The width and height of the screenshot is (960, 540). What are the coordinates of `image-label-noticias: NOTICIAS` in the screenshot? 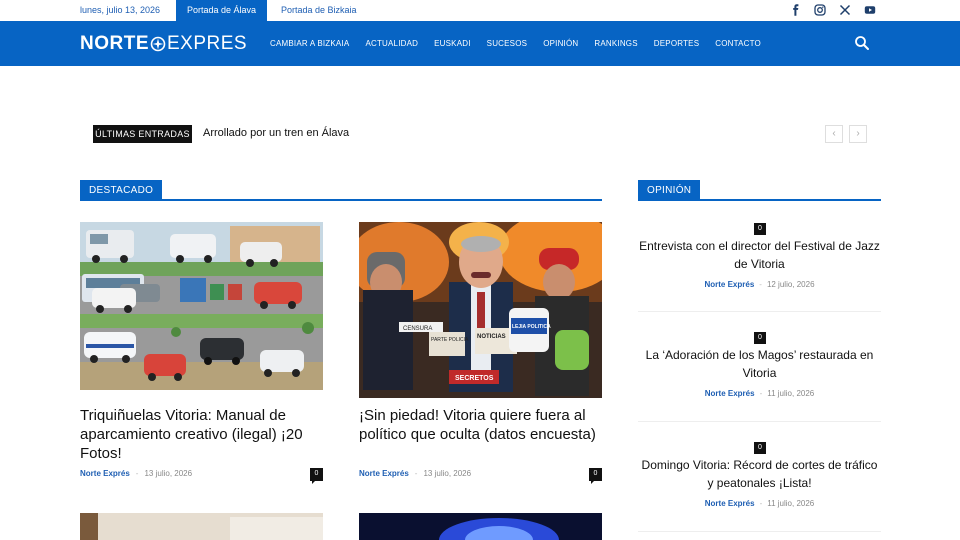 It's located at (491, 337).